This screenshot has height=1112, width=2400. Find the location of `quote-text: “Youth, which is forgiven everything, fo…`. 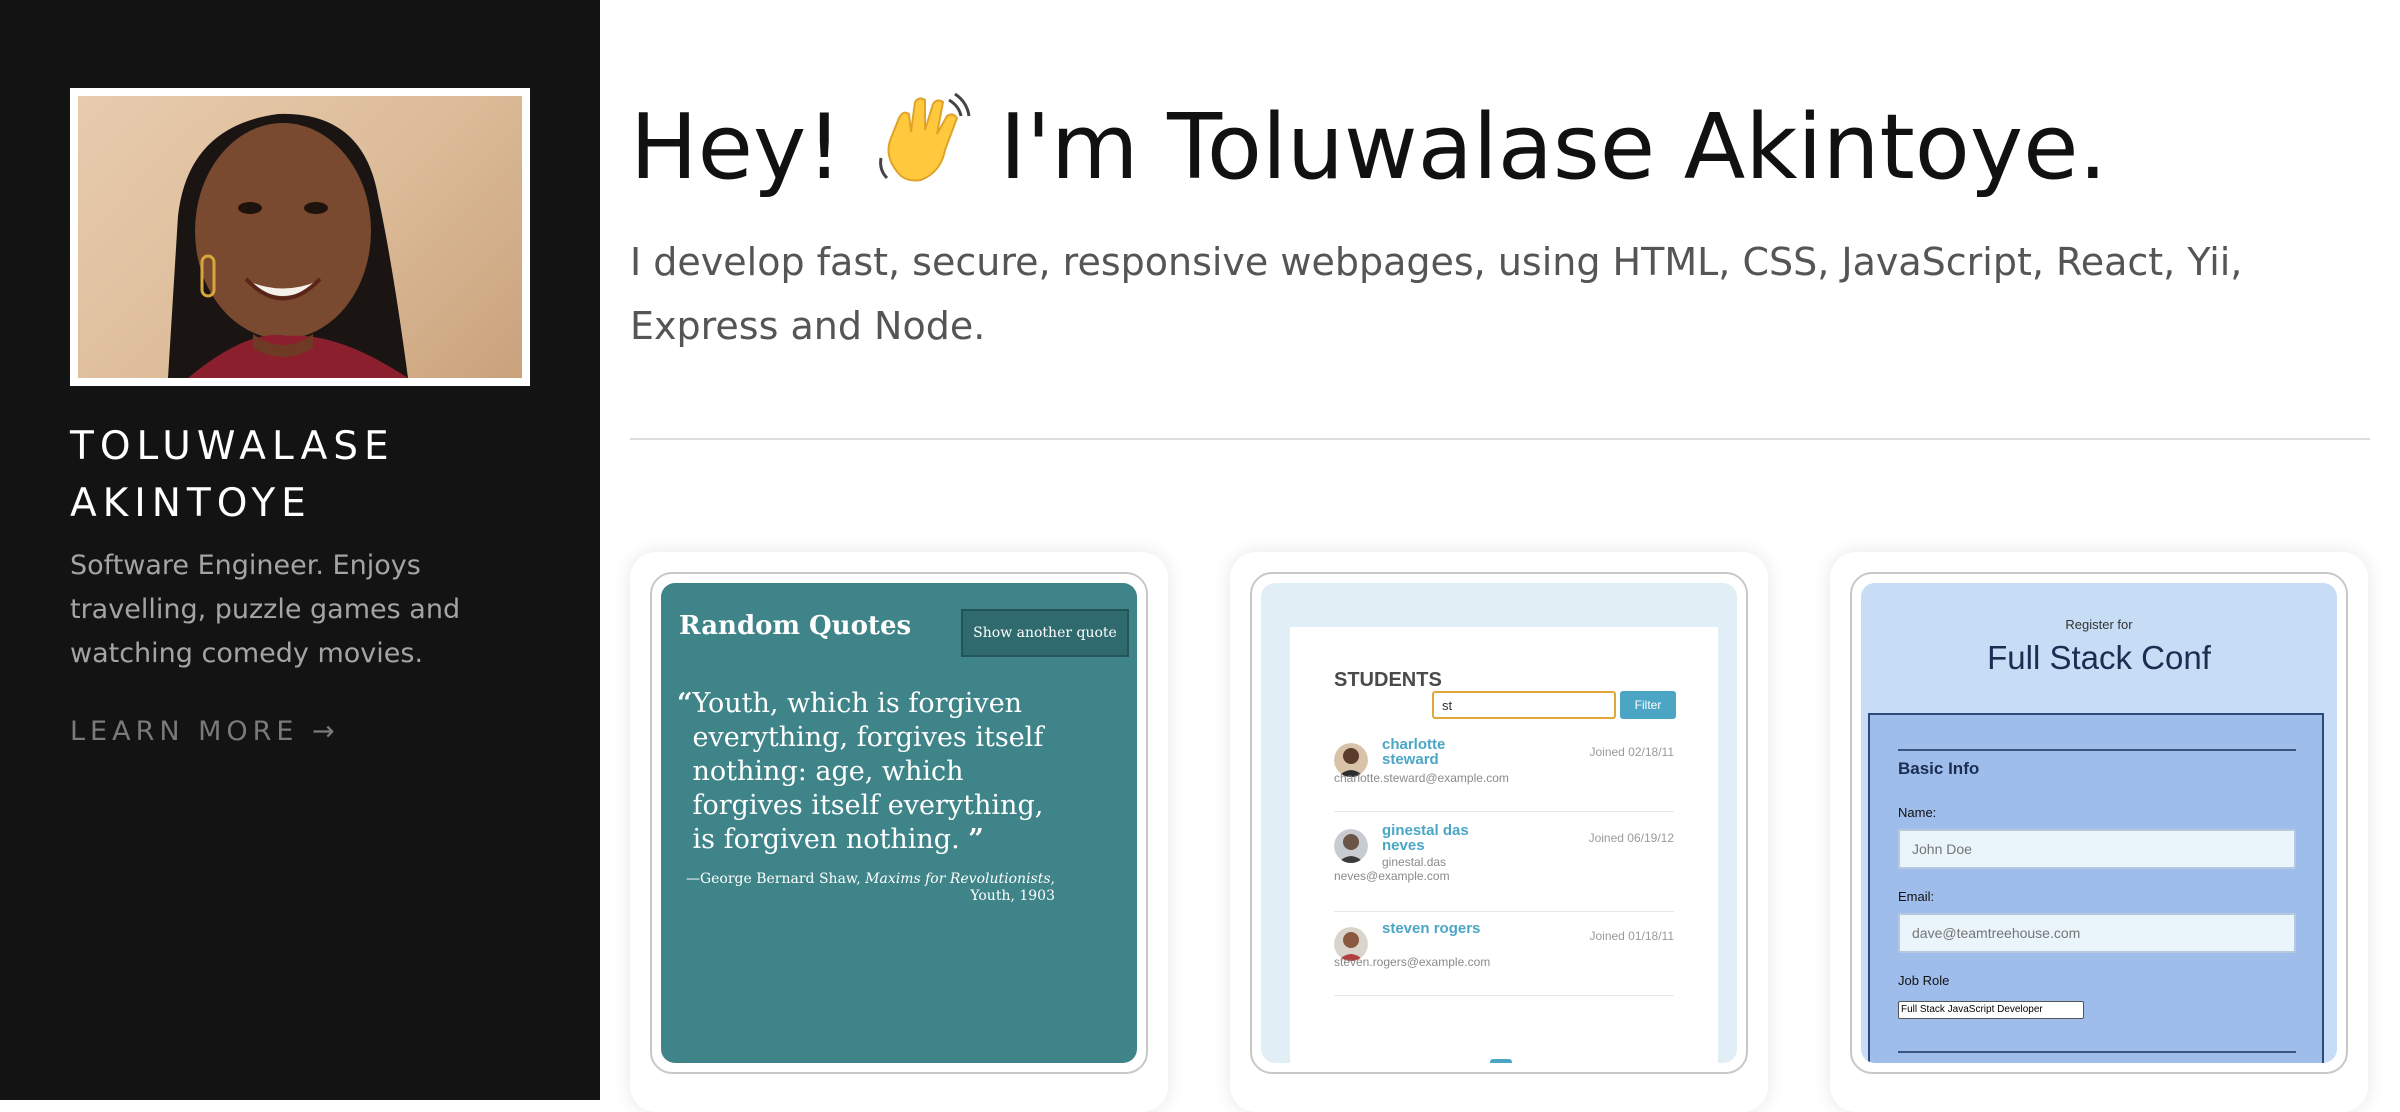

quote-text: “Youth, which is forgiven everything, fo… is located at coordinates (877, 772).